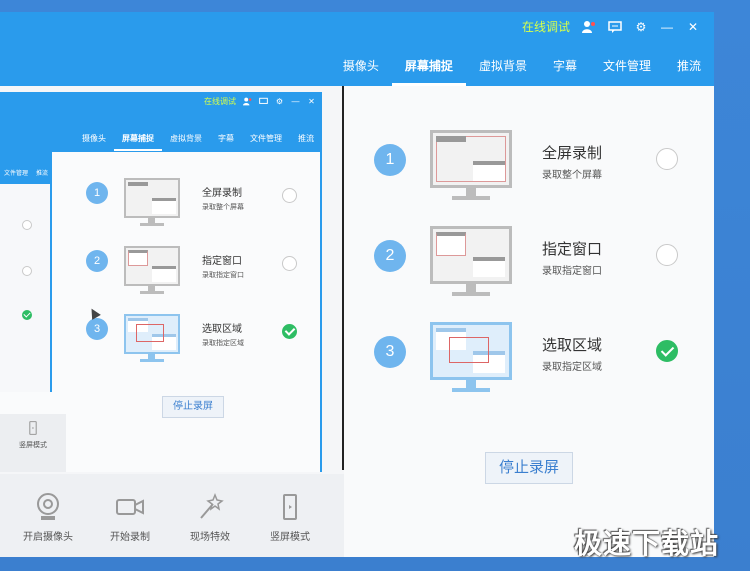  What do you see at coordinates (193, 407) in the screenshot?
I see `nested-stop-recording-button: 停止录屏` at bounding box center [193, 407].